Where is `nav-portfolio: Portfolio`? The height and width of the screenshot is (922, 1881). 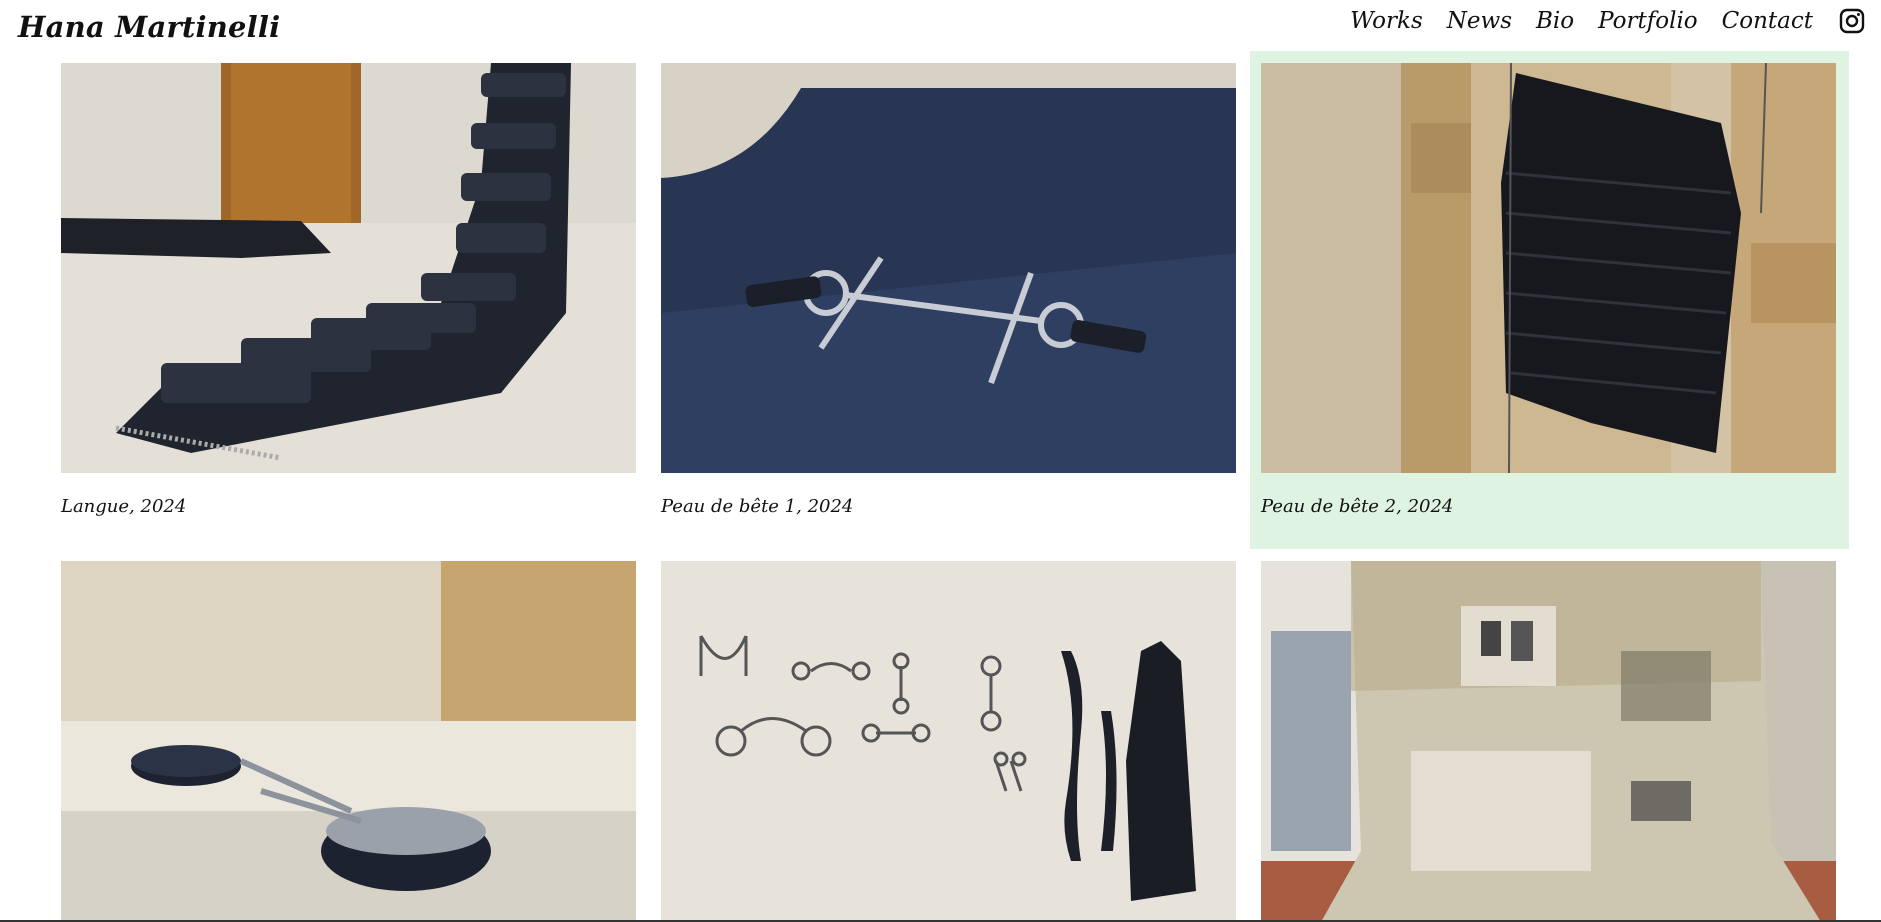
nav-portfolio: Portfolio is located at coordinates (1648, 21).